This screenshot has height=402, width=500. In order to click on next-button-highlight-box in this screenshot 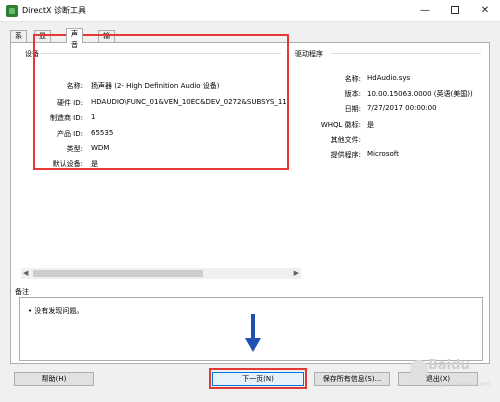, I will do `click(258, 378)`.